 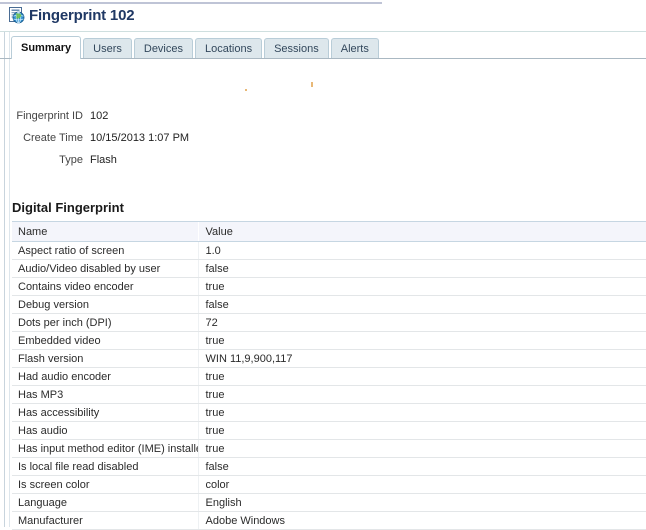 I want to click on summary-field-row: Fingerprint ID 102, so click(x=200, y=121).